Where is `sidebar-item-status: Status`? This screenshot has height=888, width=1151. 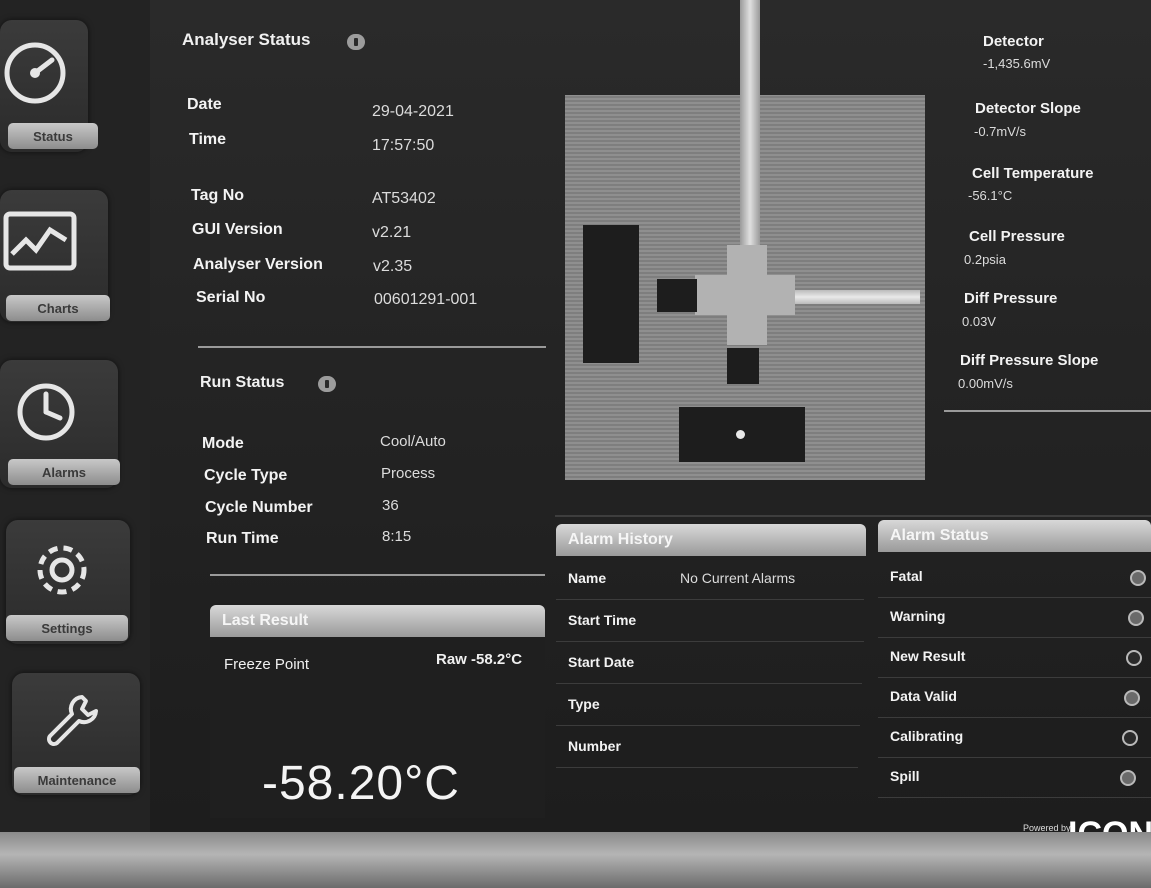
sidebar-item-status: Status is located at coordinates (49, 86).